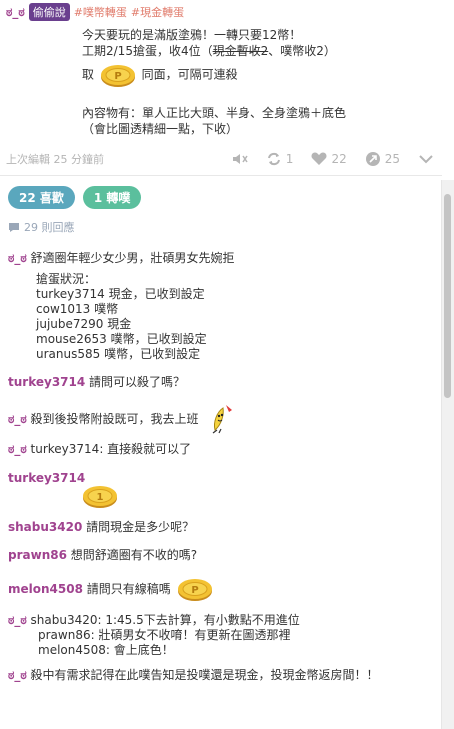 This screenshot has height=729, width=454. I want to click on comment-text: 請問可以殺了嗎？, so click(137, 382).